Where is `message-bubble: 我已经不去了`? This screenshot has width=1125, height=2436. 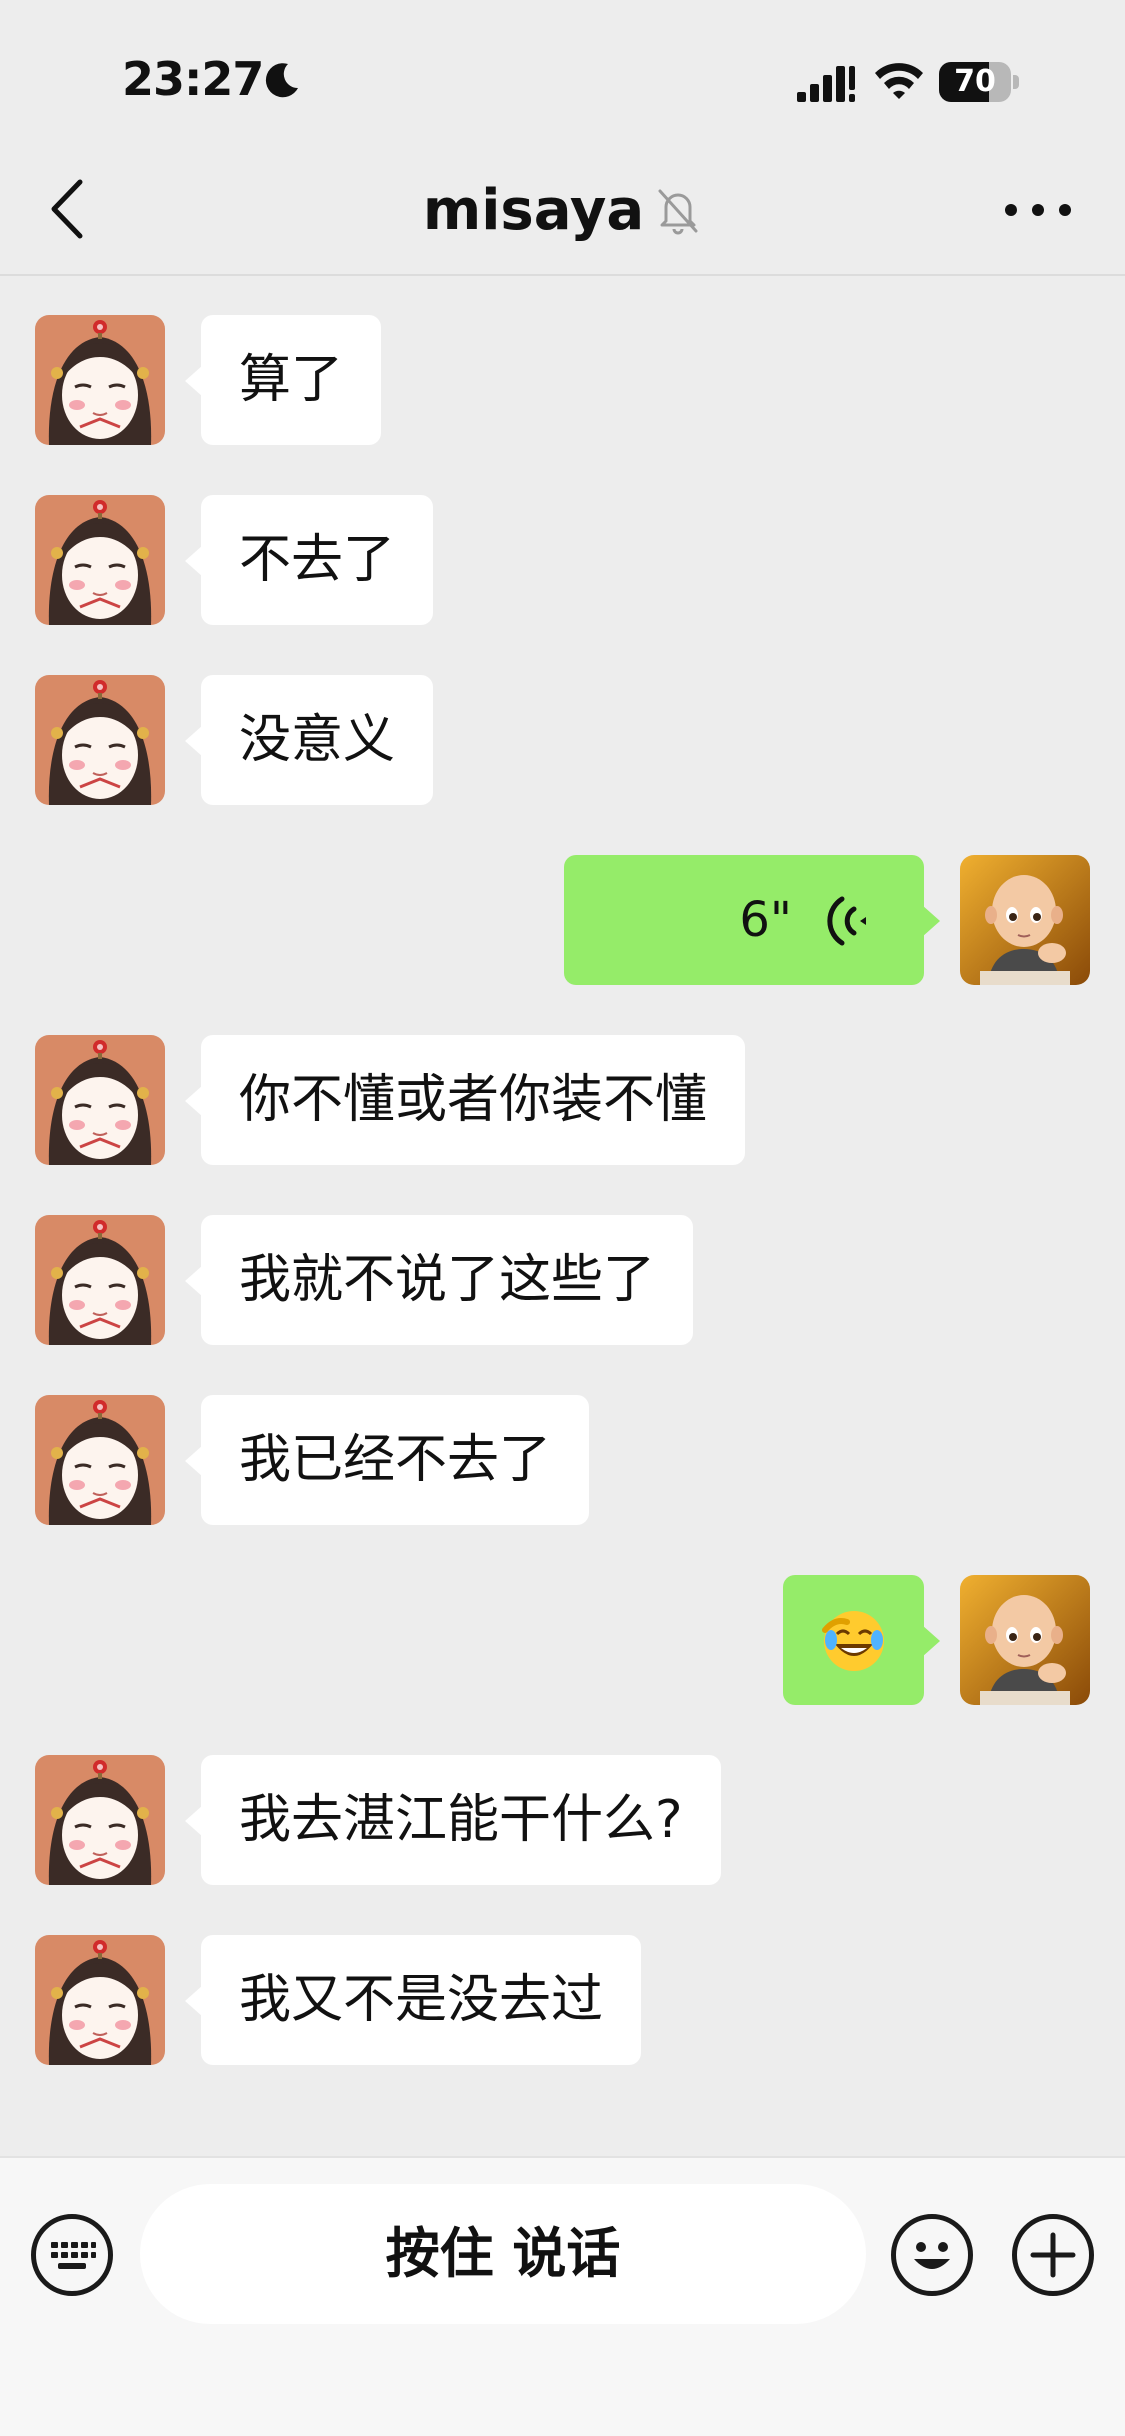
message-bubble: 我已经不去了 is located at coordinates (387, 1460).